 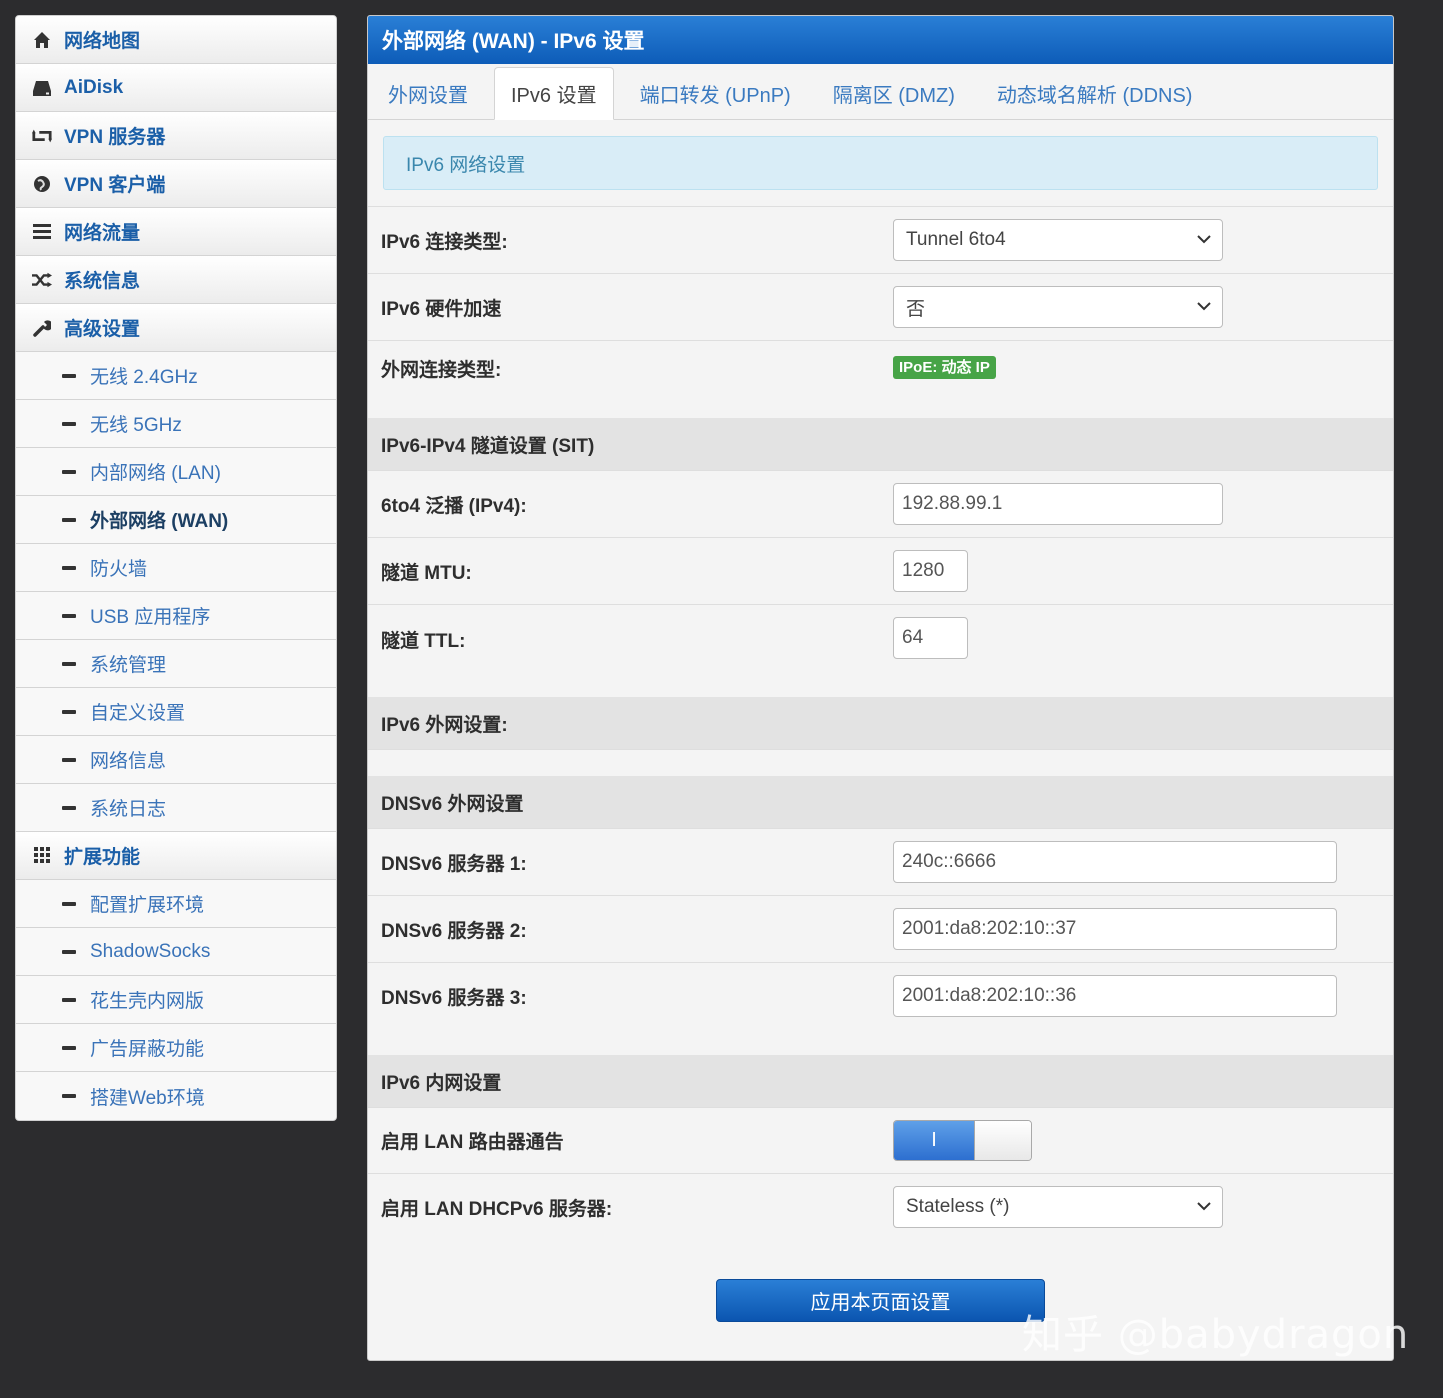 What do you see at coordinates (176, 808) in the screenshot?
I see `sidebar-subitem-syslog: 系统日志` at bounding box center [176, 808].